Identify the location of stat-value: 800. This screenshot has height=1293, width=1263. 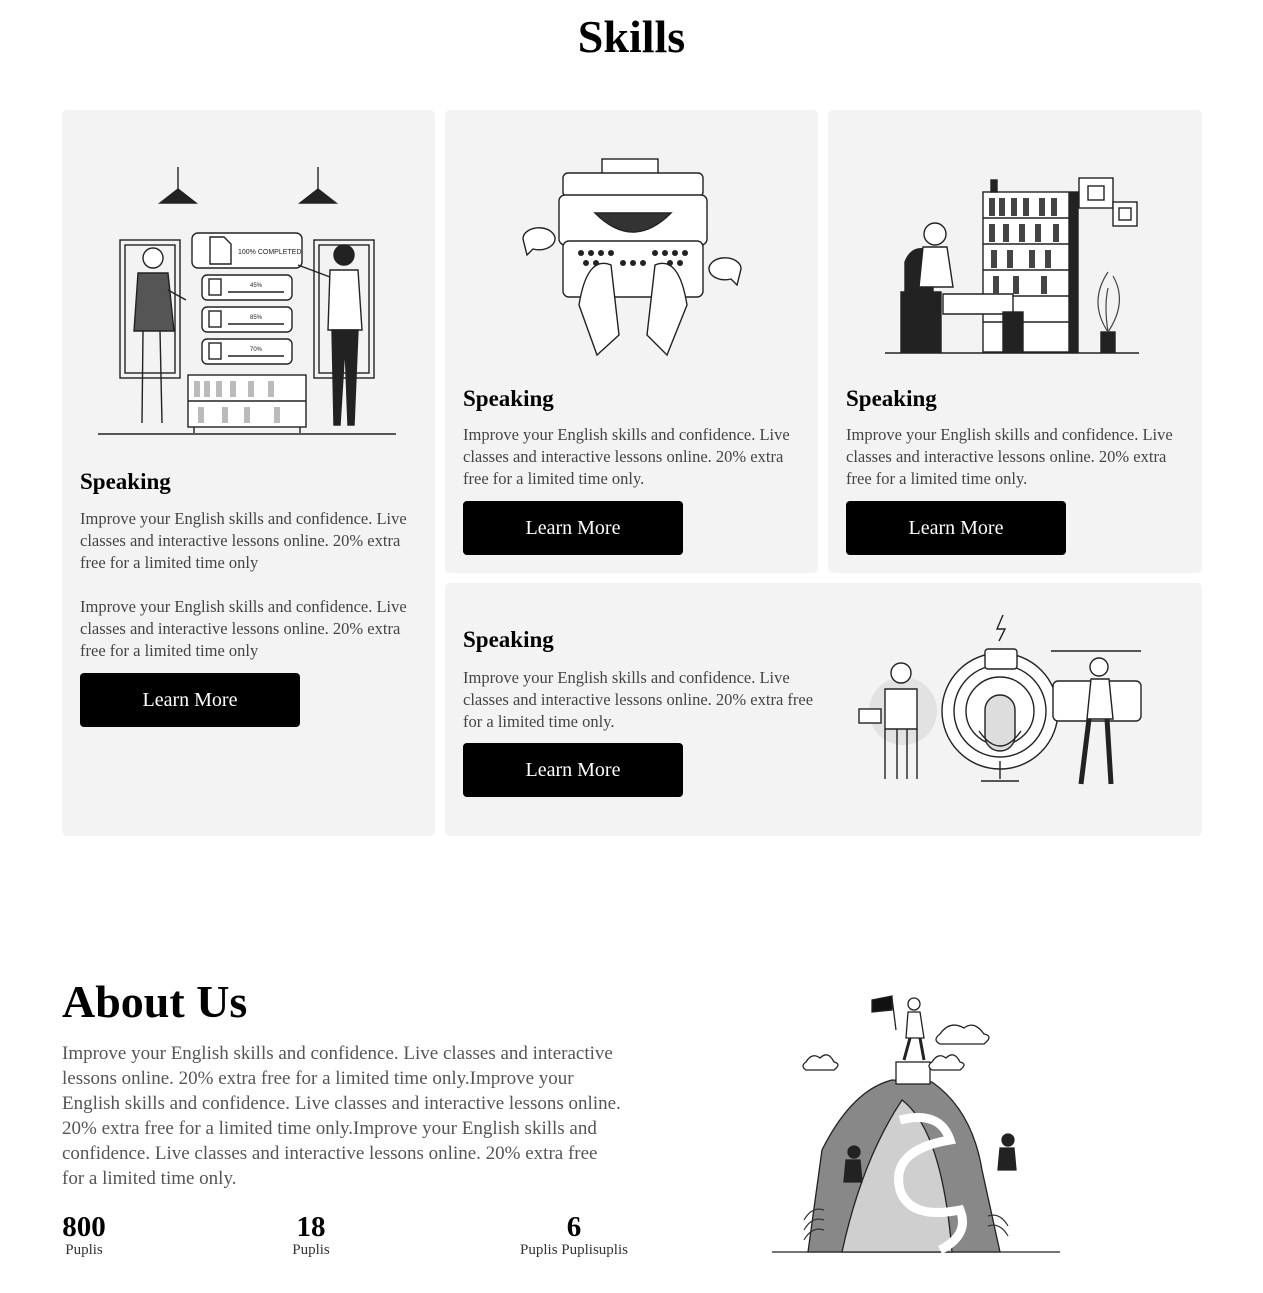
(84, 1227).